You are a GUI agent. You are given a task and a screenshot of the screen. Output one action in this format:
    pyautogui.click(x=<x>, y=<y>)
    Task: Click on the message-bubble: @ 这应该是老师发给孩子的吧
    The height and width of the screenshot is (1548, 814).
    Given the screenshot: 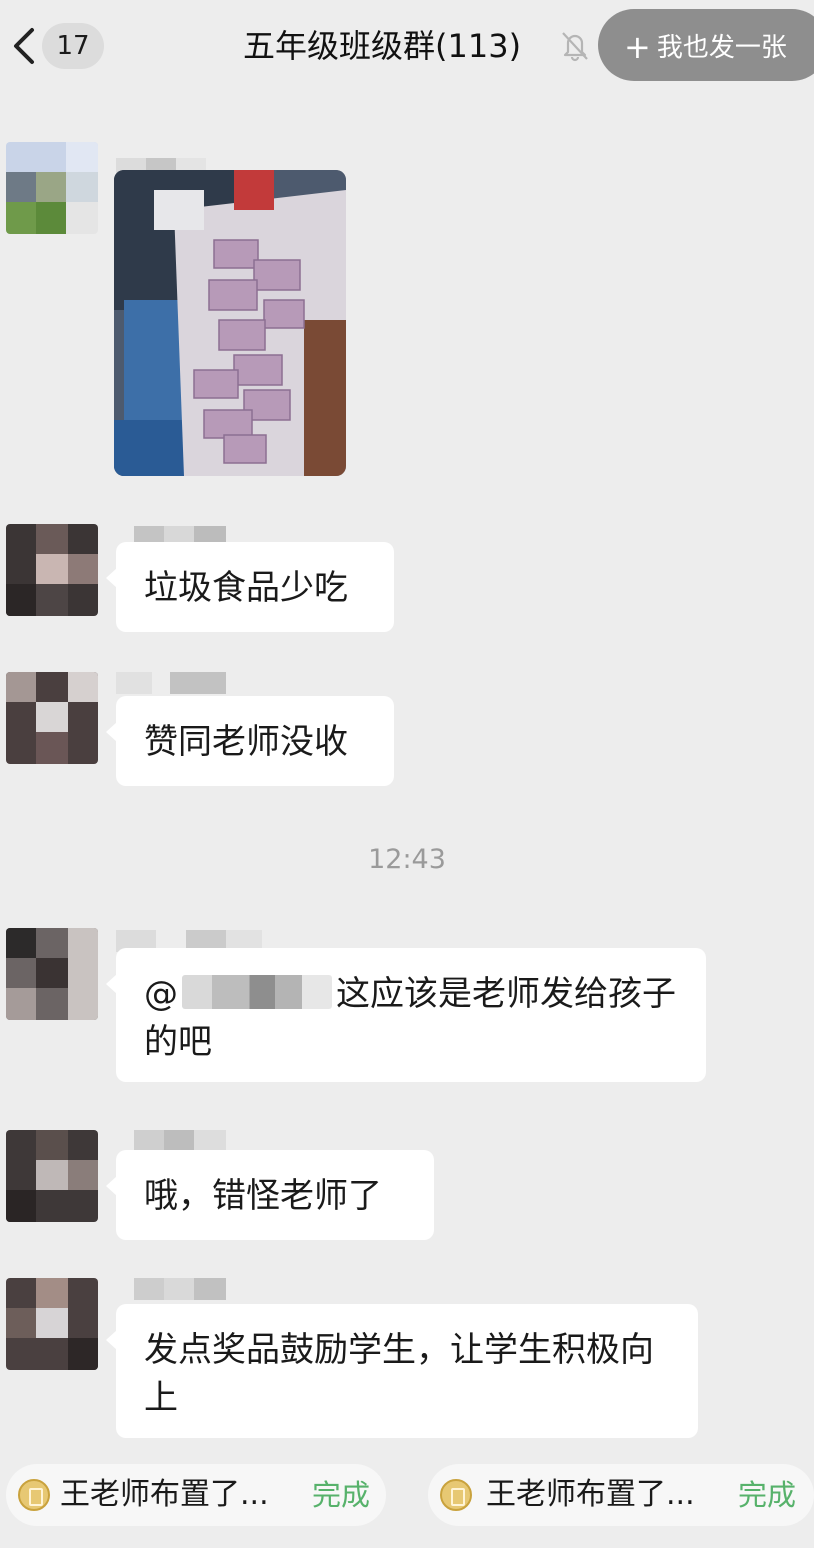 What is the action you would take?
    pyautogui.click(x=406, y=1015)
    